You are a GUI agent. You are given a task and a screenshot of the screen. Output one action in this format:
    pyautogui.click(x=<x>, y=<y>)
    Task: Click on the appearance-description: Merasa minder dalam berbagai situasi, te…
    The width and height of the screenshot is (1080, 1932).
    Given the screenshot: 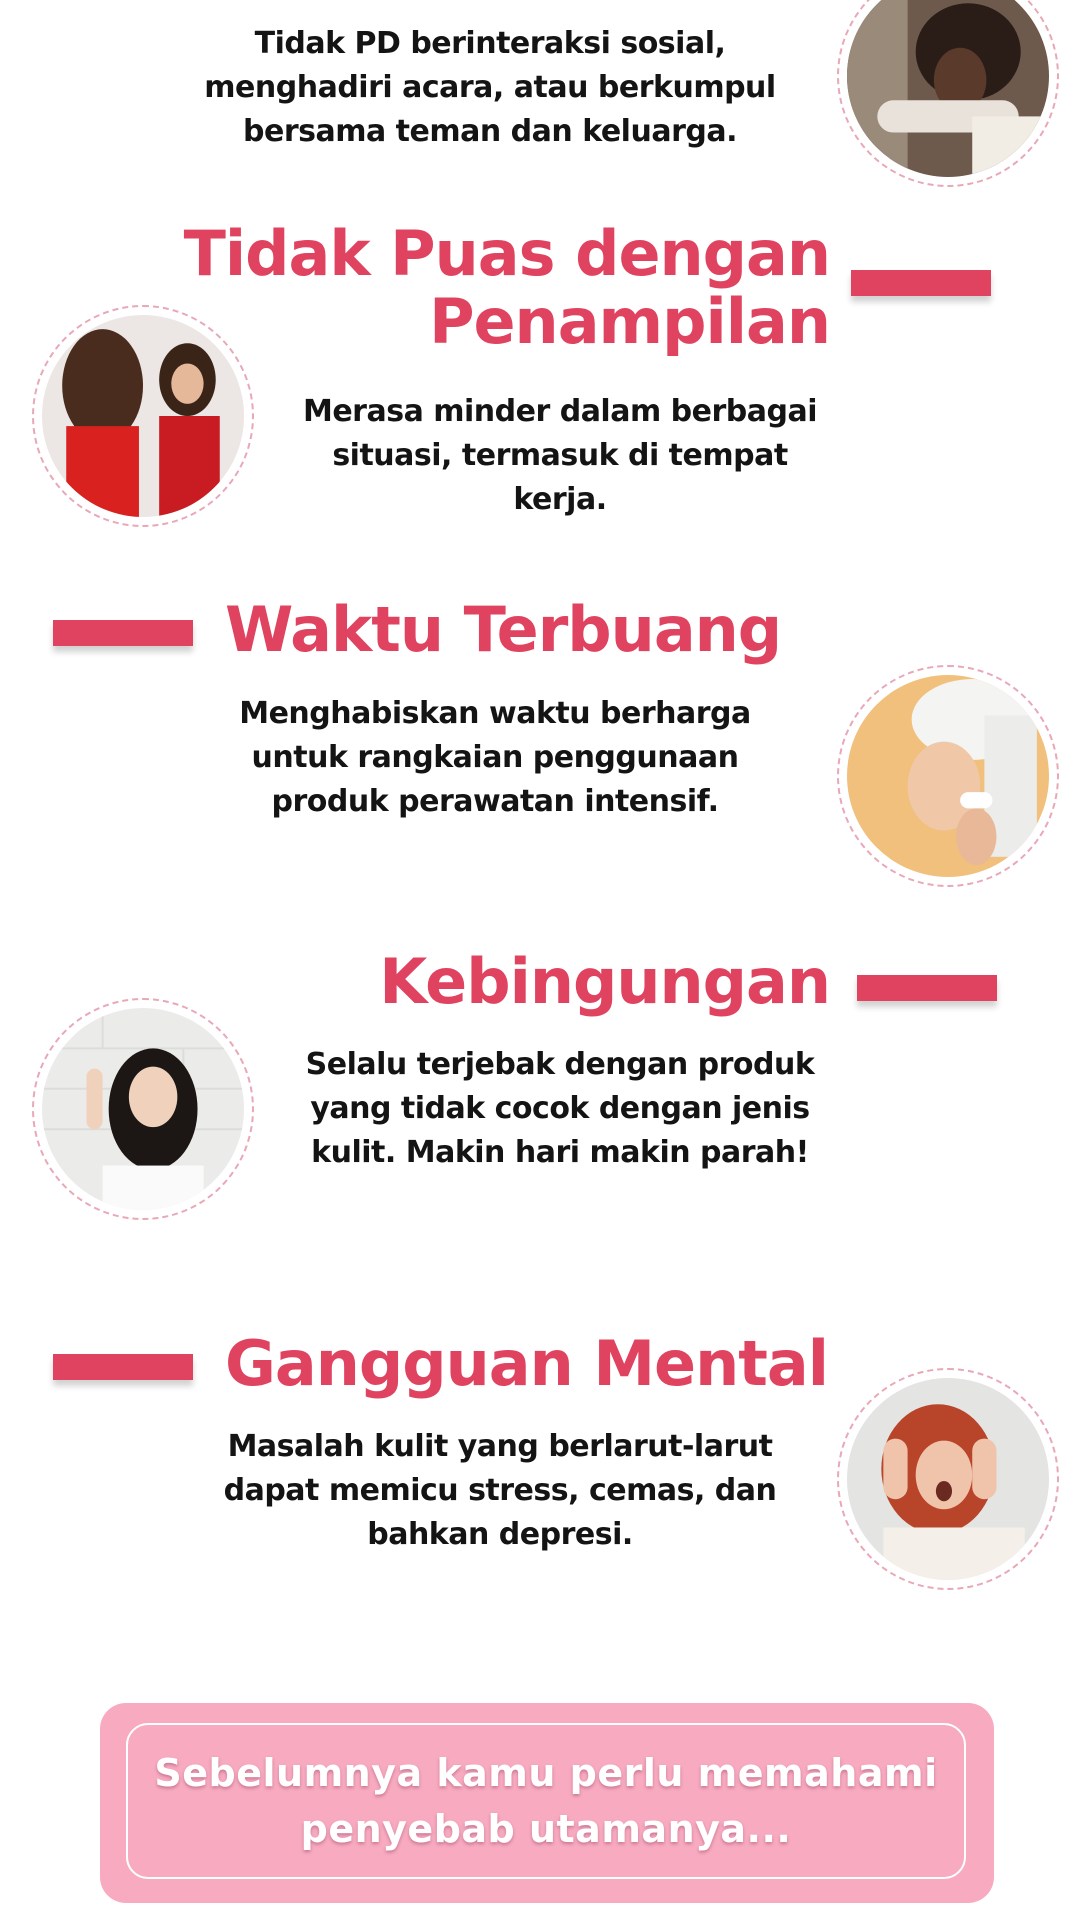 What is the action you would take?
    pyautogui.click(x=560, y=456)
    